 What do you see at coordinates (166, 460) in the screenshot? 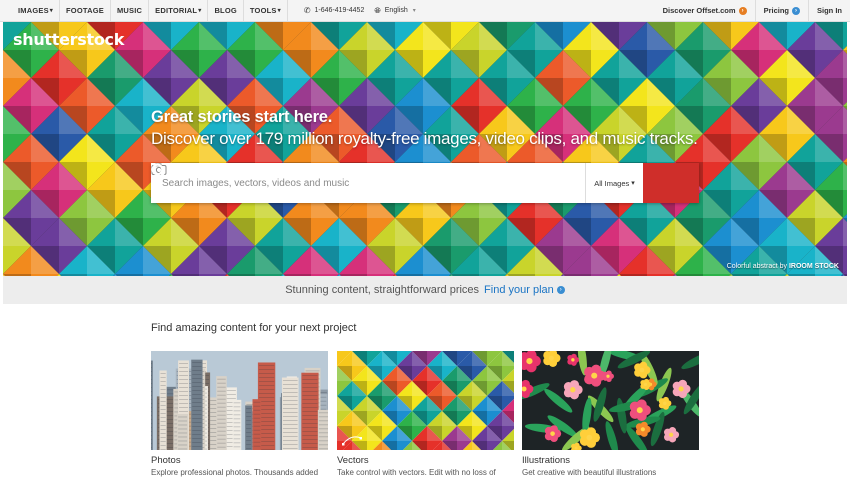
I see `card-title: Photos` at bounding box center [166, 460].